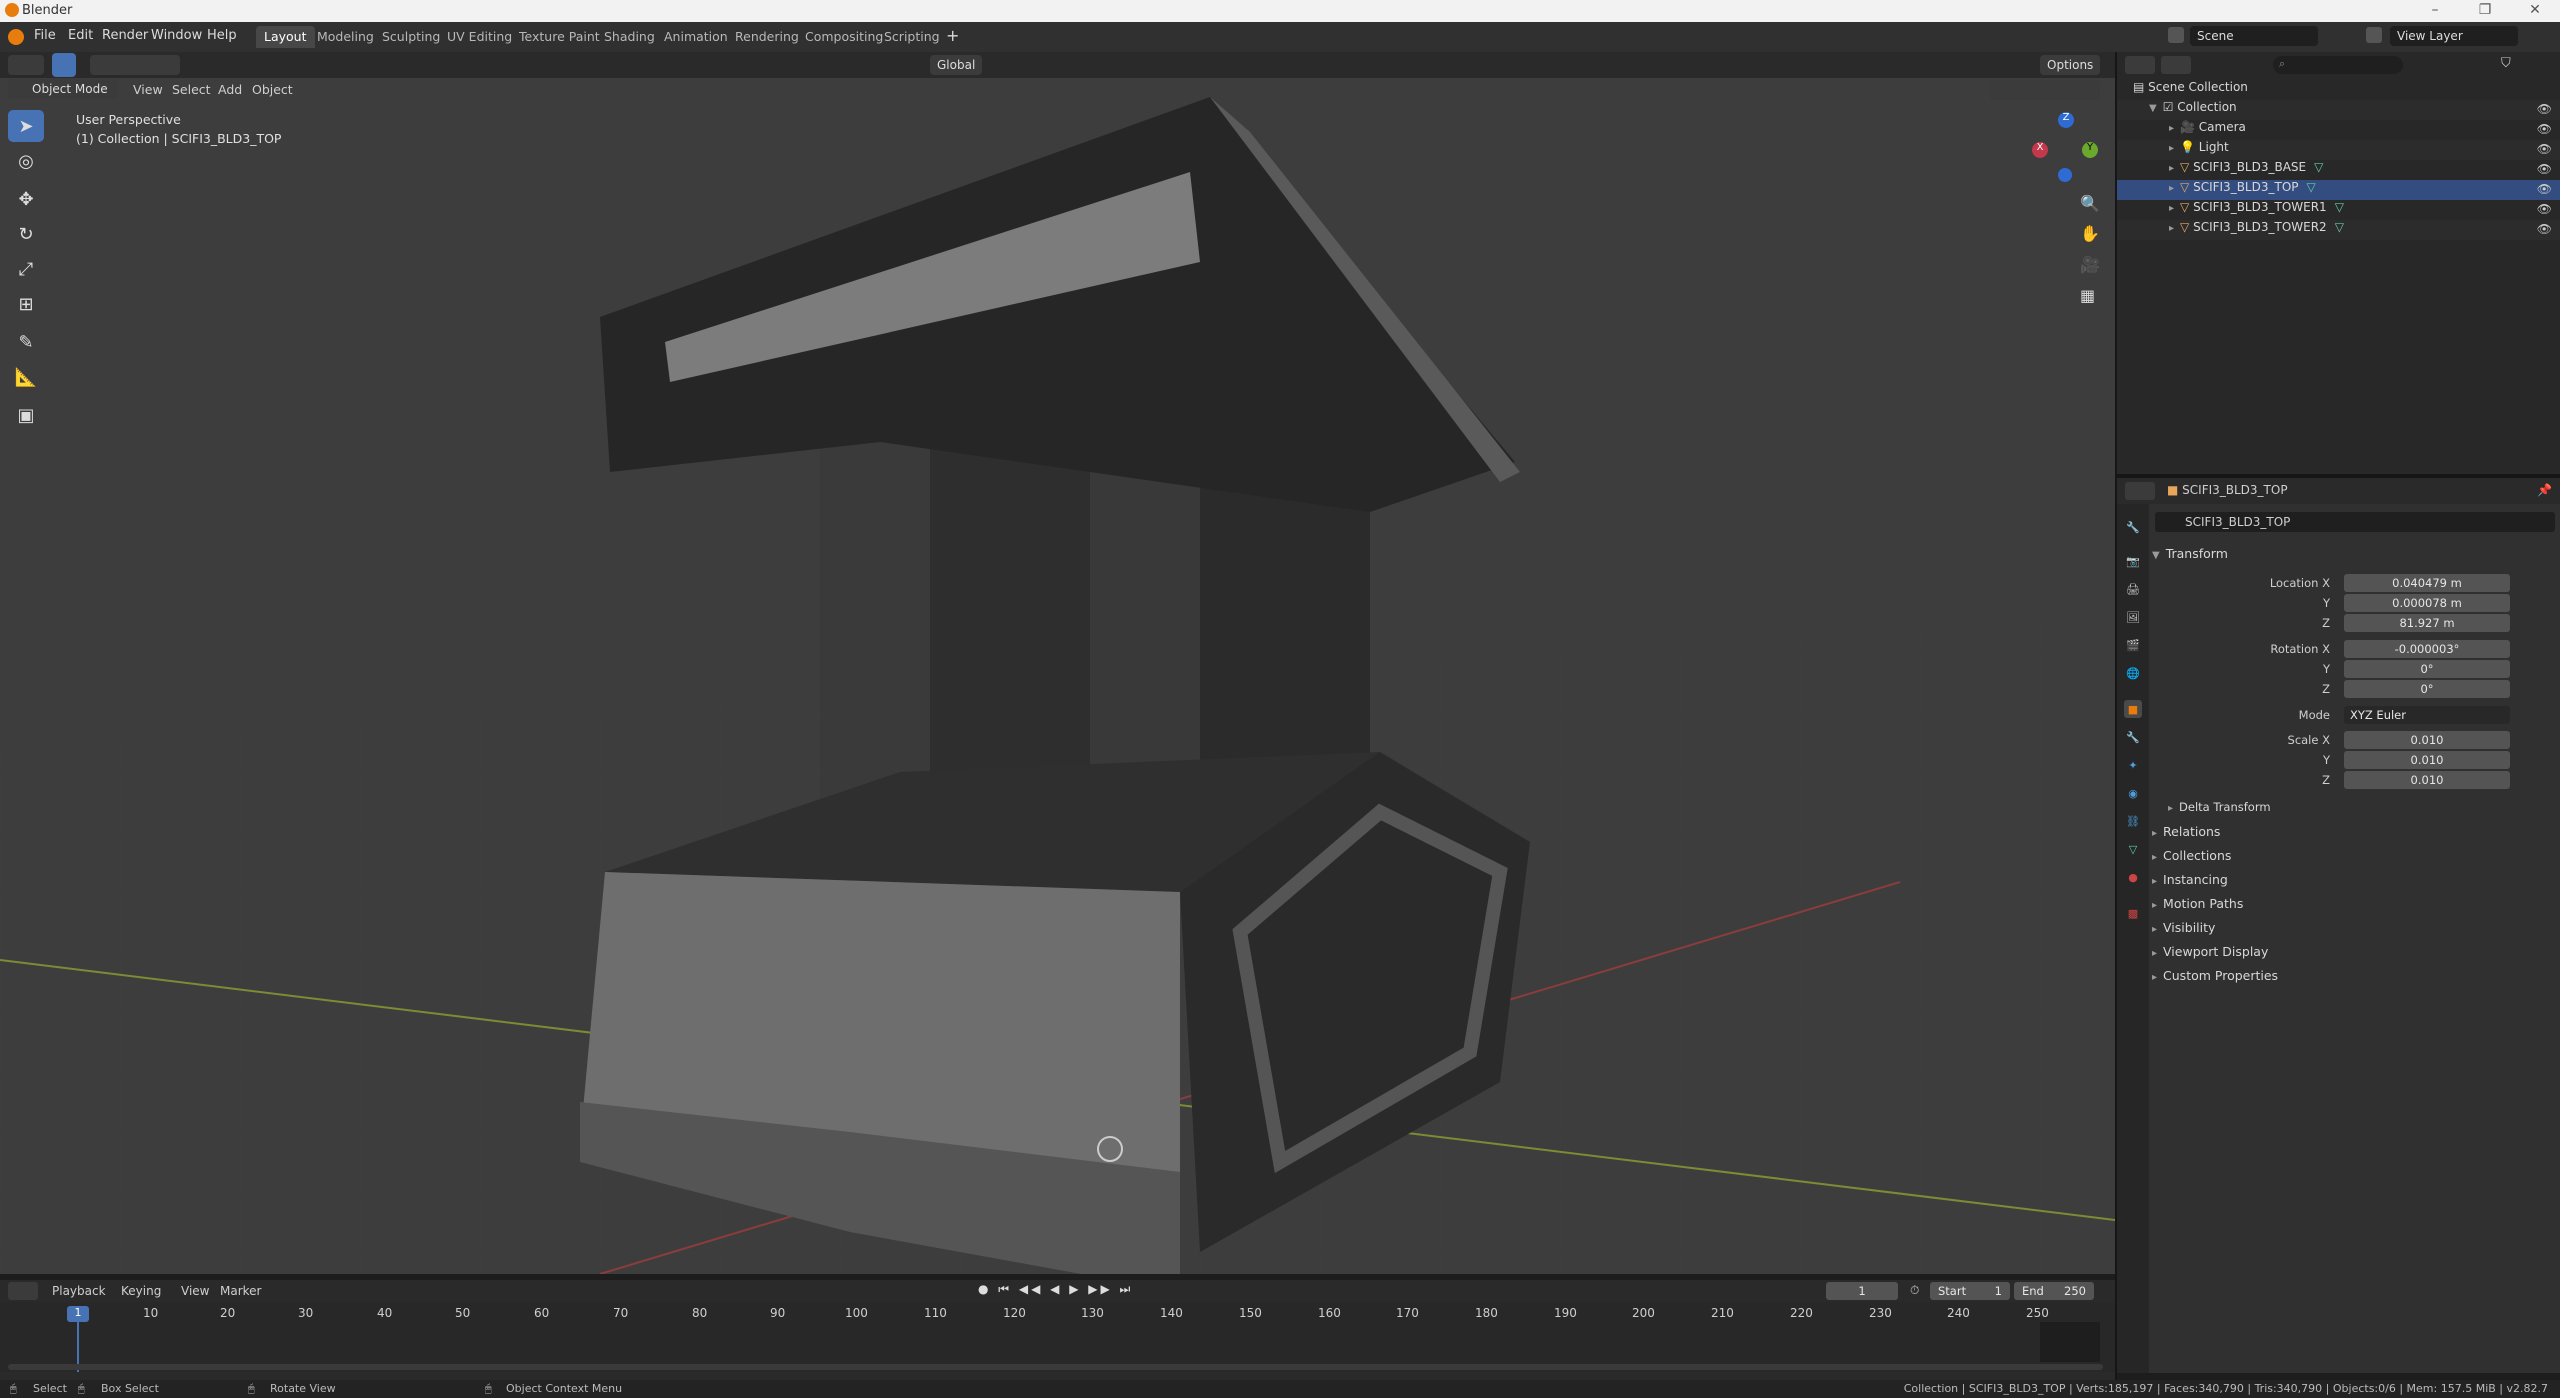 This screenshot has width=2560, height=1398. Describe the element at coordinates (2190, 553) in the screenshot. I see `transform-panel-header: ▼ Transform` at that location.